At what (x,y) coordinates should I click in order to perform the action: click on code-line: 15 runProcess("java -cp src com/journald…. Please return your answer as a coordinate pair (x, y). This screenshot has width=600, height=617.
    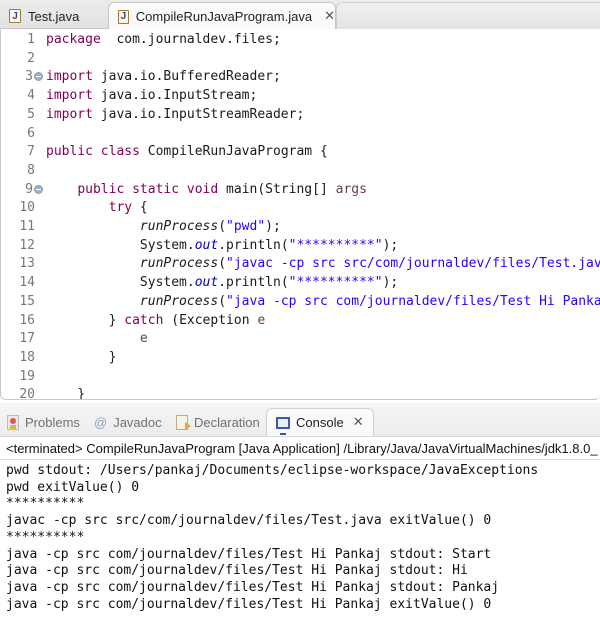
    Looking at the image, I should click on (300, 302).